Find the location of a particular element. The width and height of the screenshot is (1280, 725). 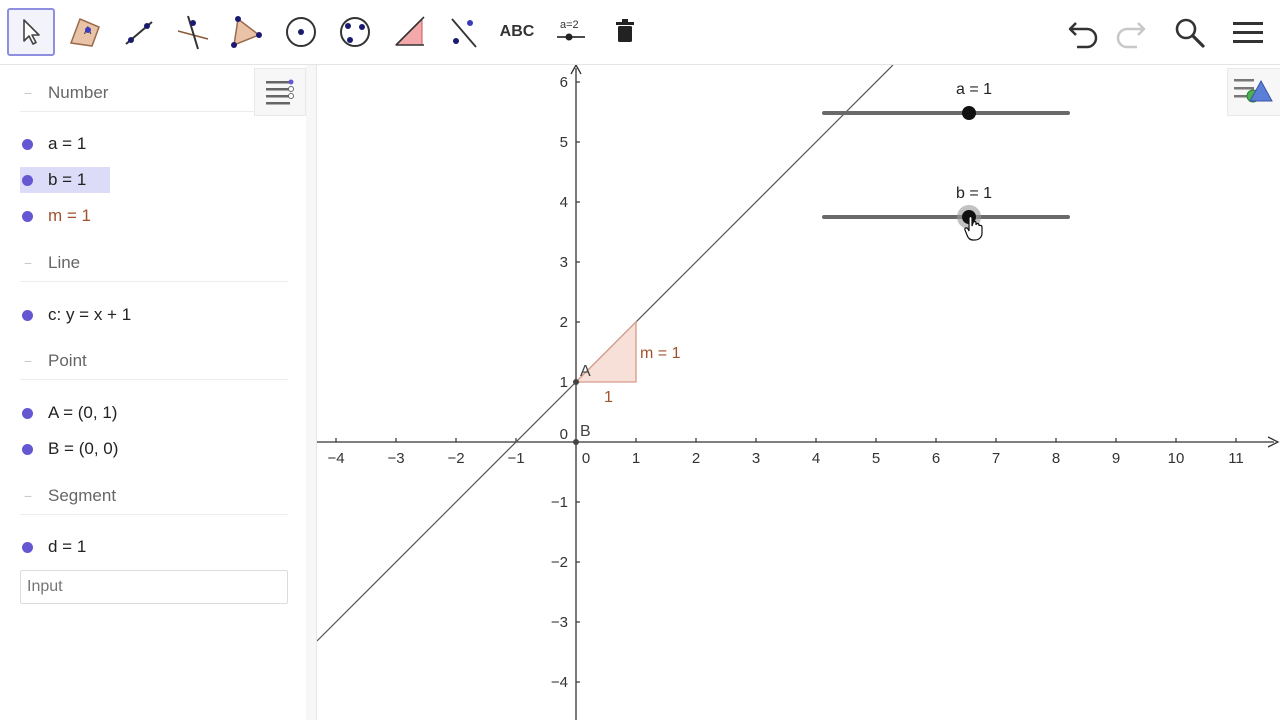

circle-center-point-icon is located at coordinates (301, 32).